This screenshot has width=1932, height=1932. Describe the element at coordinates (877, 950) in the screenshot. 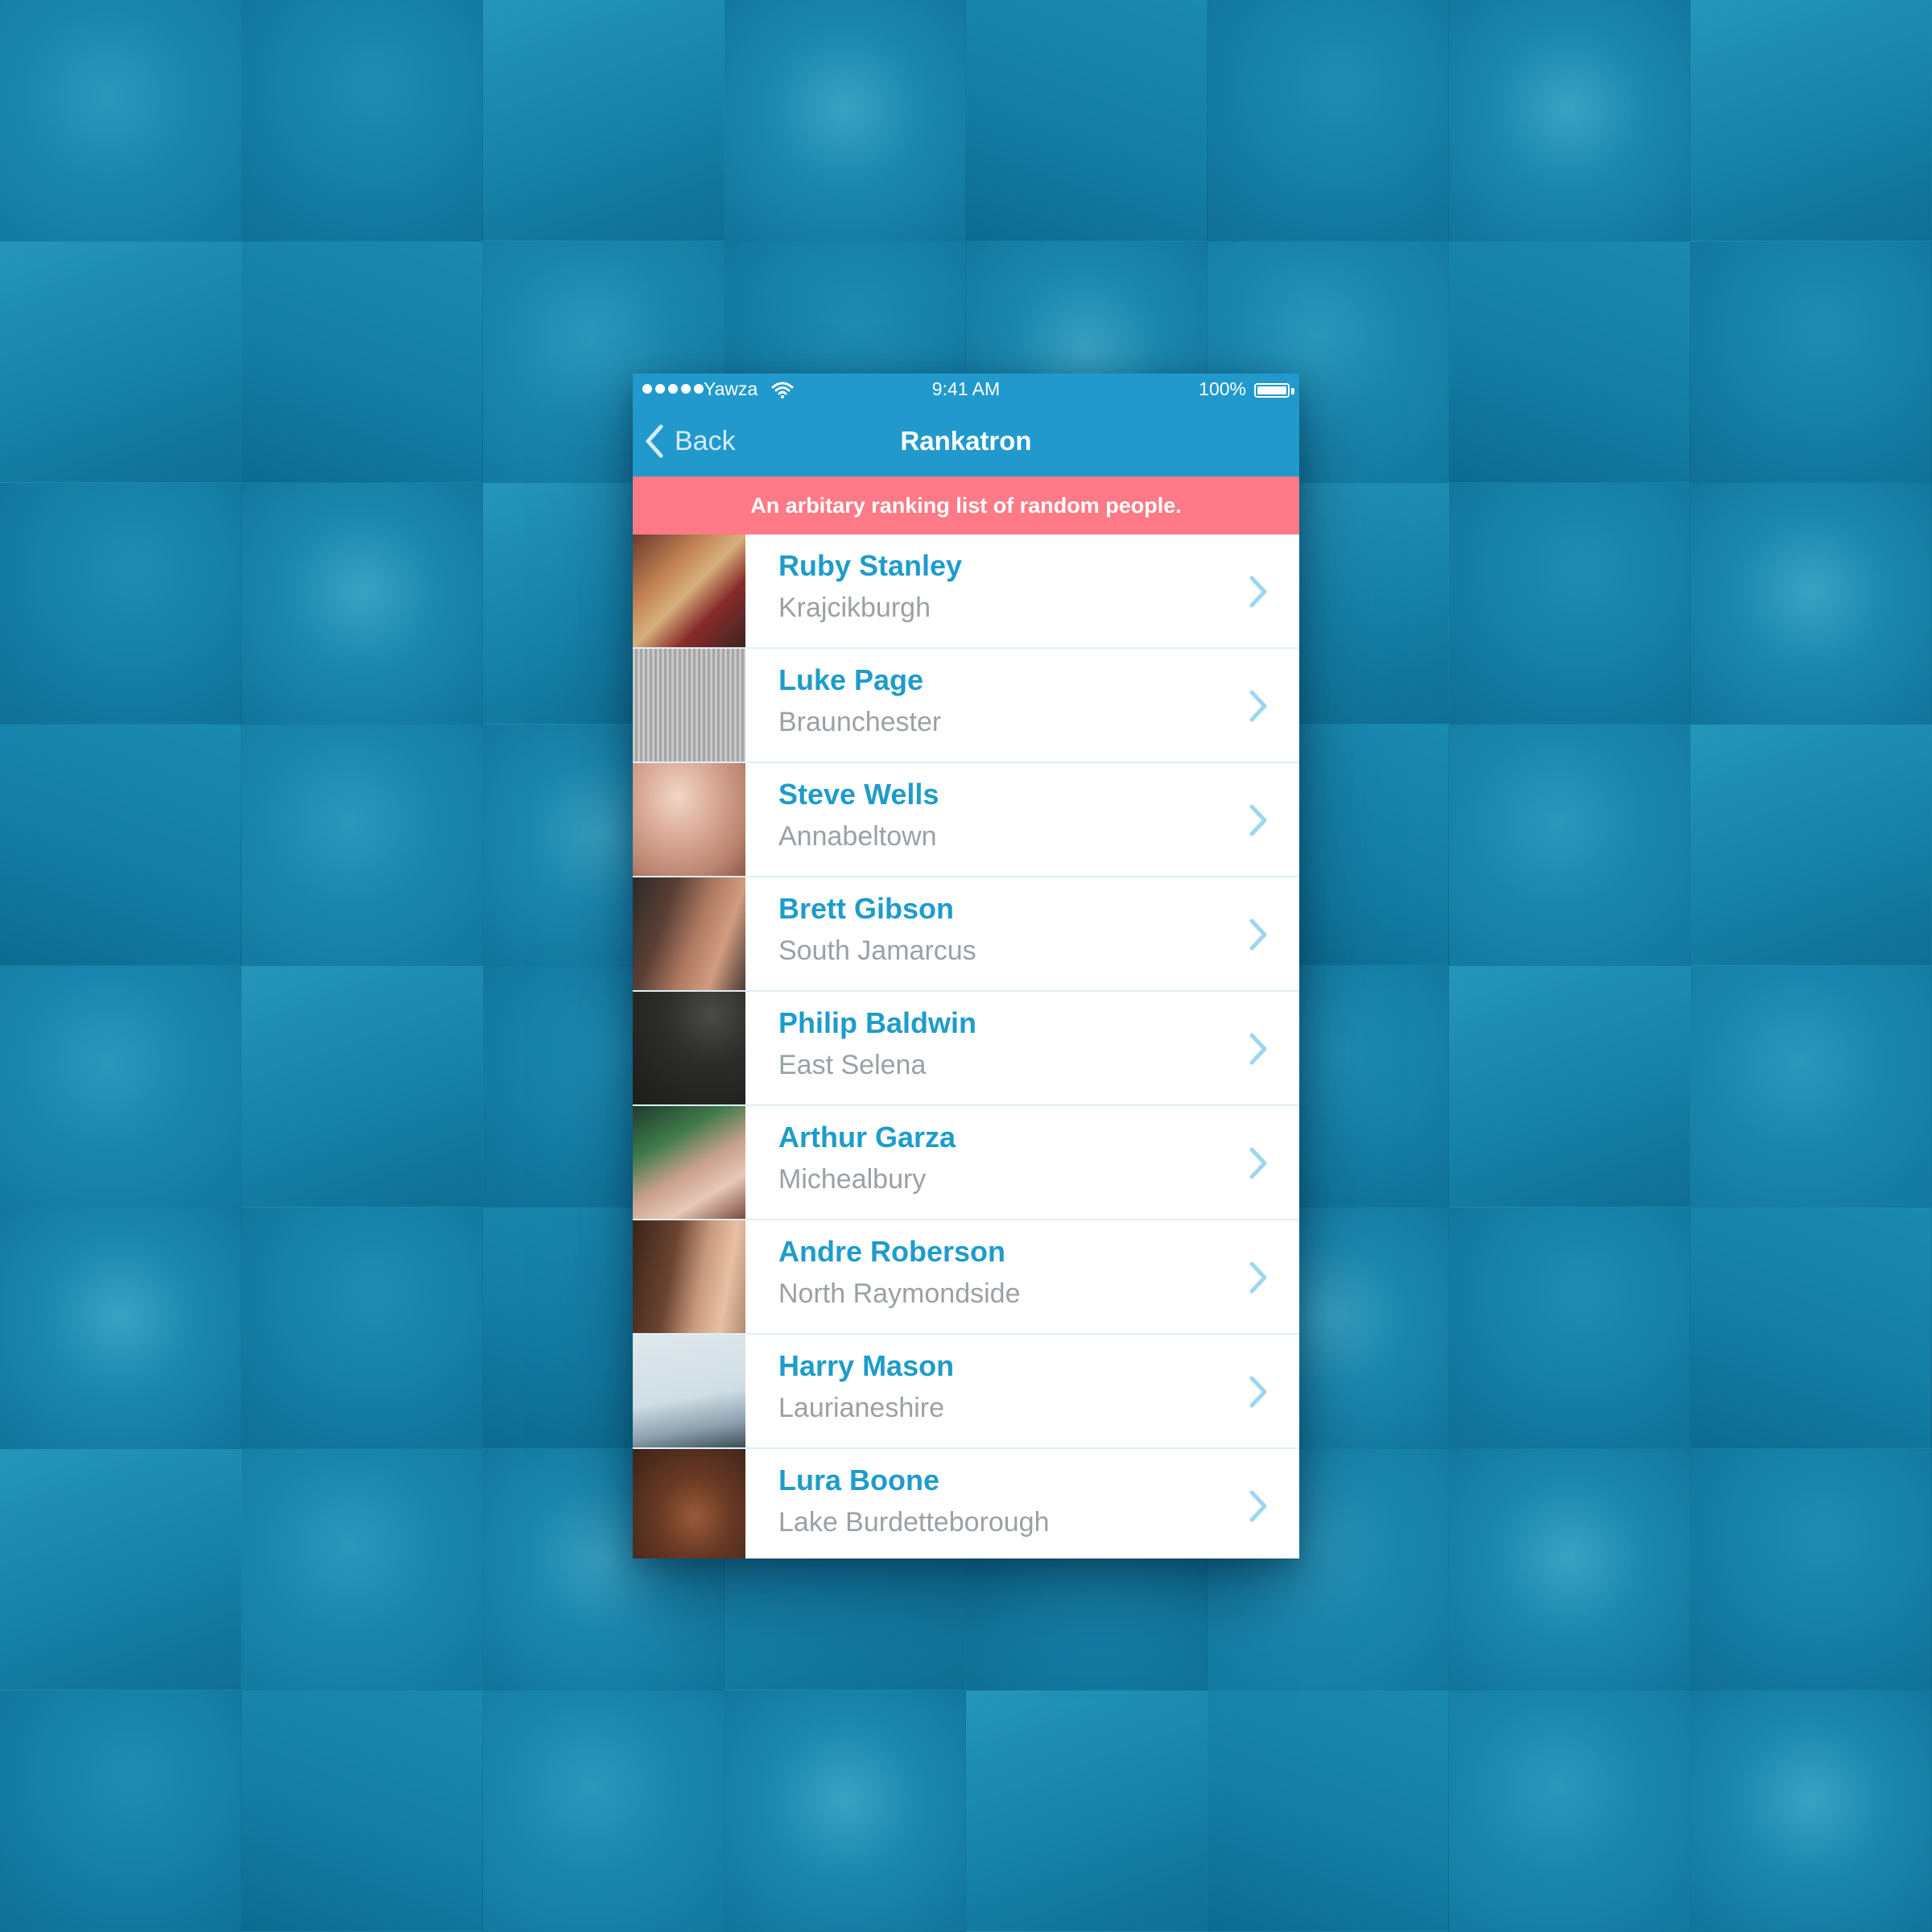

I see `person-city: South Jamarcus` at that location.